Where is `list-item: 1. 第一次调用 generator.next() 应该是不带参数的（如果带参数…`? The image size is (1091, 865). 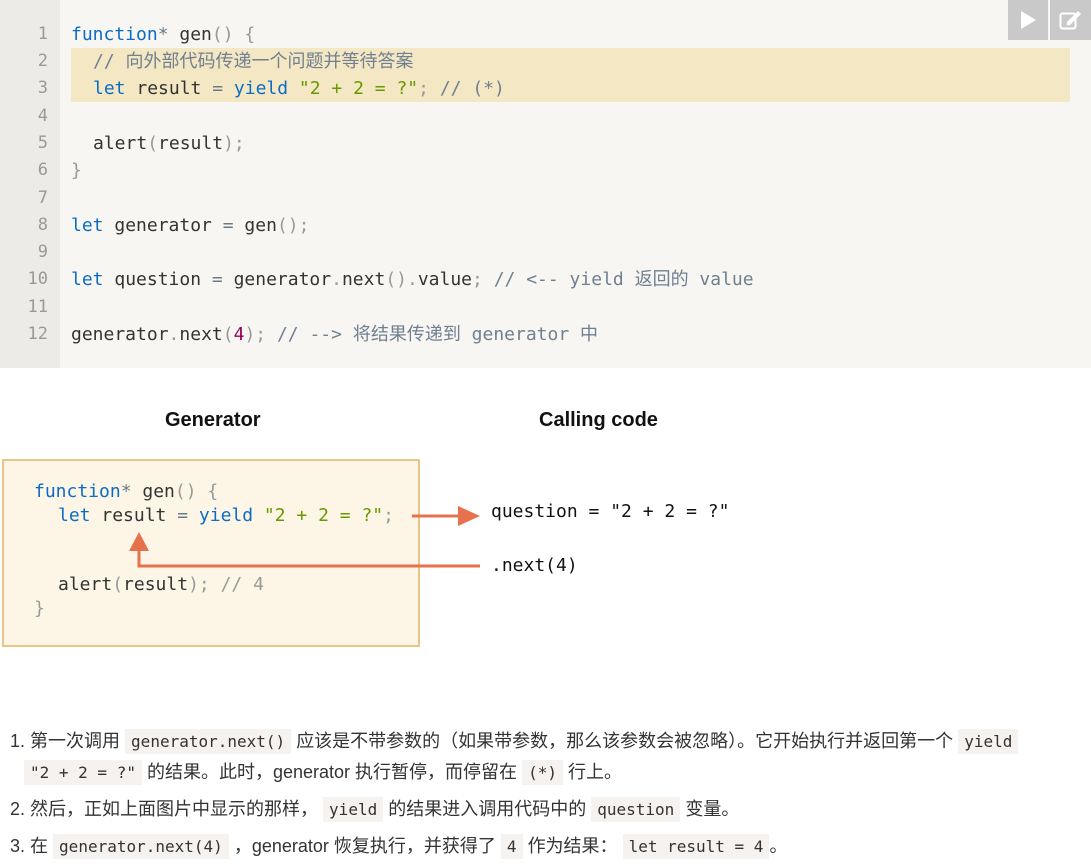
list-item: 1. 第一次调用 generator.next() 应该是不带参数的（如果带参数… is located at coordinates (549, 757).